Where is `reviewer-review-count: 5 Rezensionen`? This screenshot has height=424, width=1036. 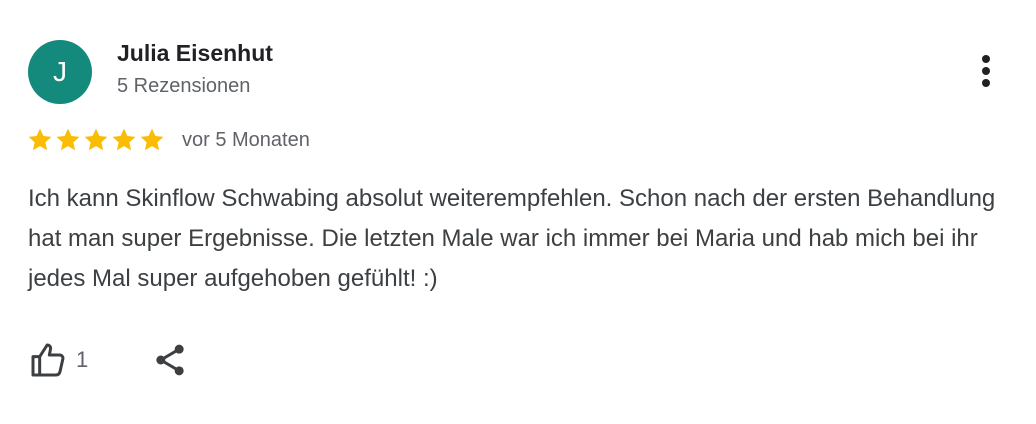
reviewer-review-count: 5 Rezensionen is located at coordinates (184, 86).